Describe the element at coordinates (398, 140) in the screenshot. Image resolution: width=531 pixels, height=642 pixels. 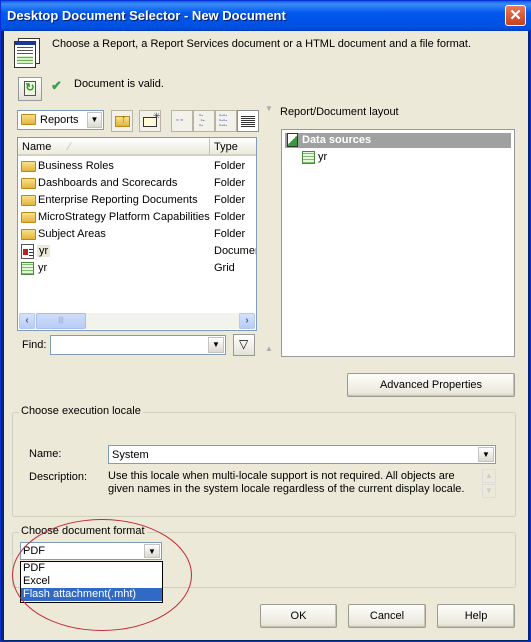
I see `data-sources-node: Data sources` at that location.